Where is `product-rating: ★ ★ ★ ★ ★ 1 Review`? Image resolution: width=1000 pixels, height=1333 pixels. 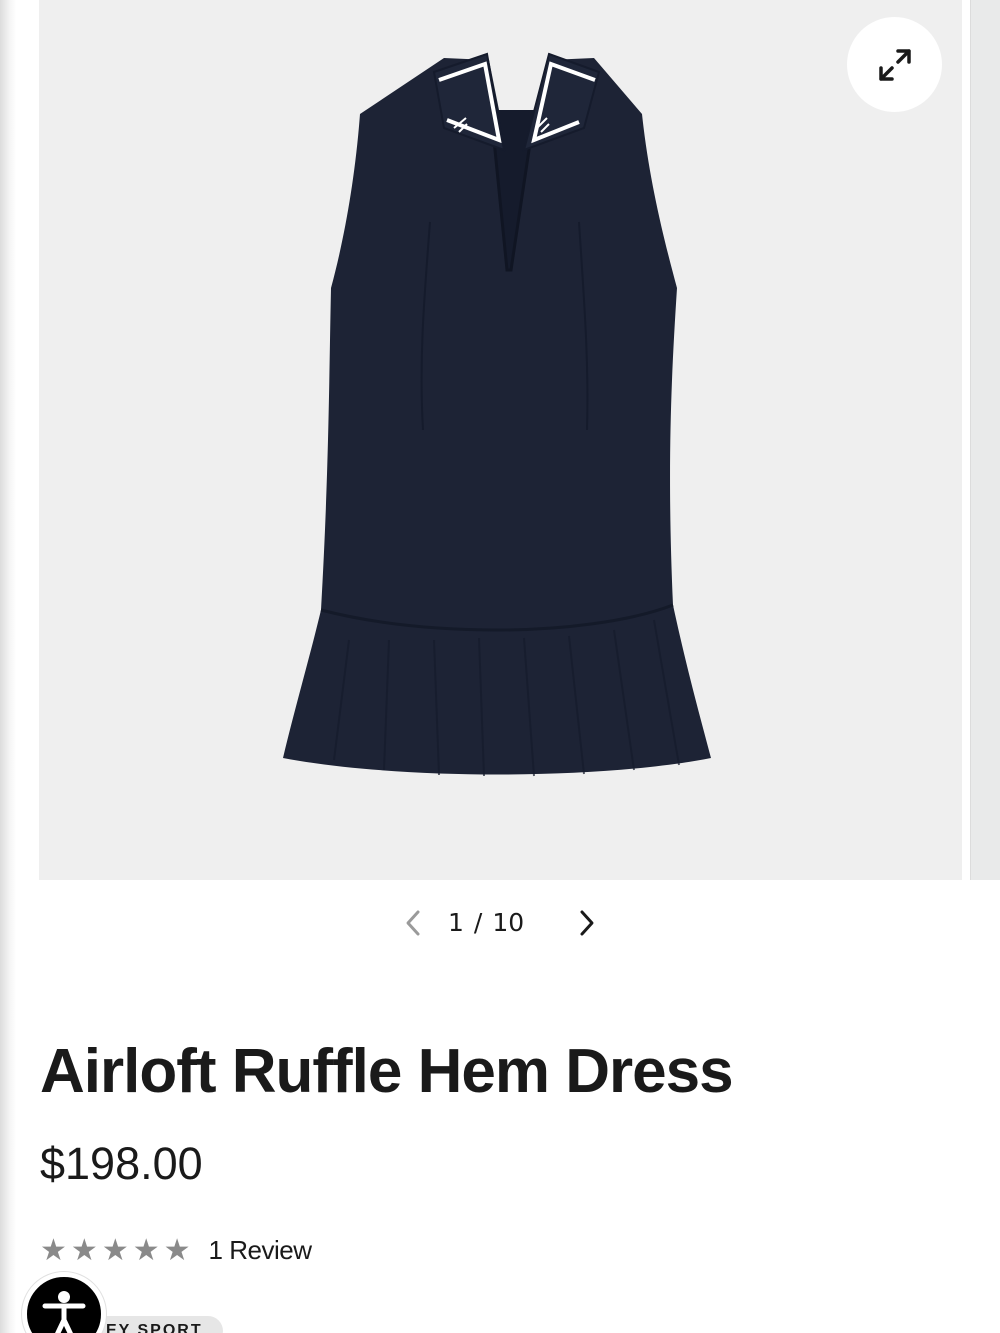 product-rating: ★ ★ ★ ★ ★ 1 Review is located at coordinates (176, 1250).